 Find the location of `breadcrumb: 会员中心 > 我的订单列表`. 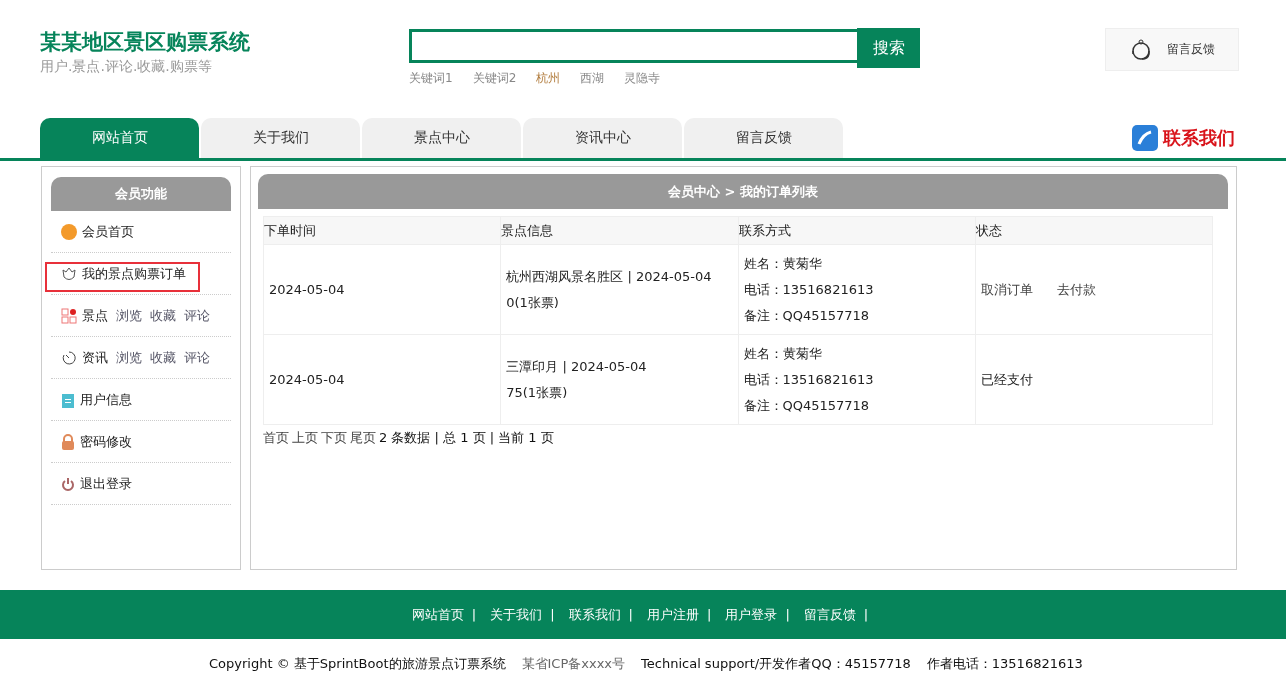

breadcrumb: 会员中心 > 我的订单列表 is located at coordinates (743, 191).